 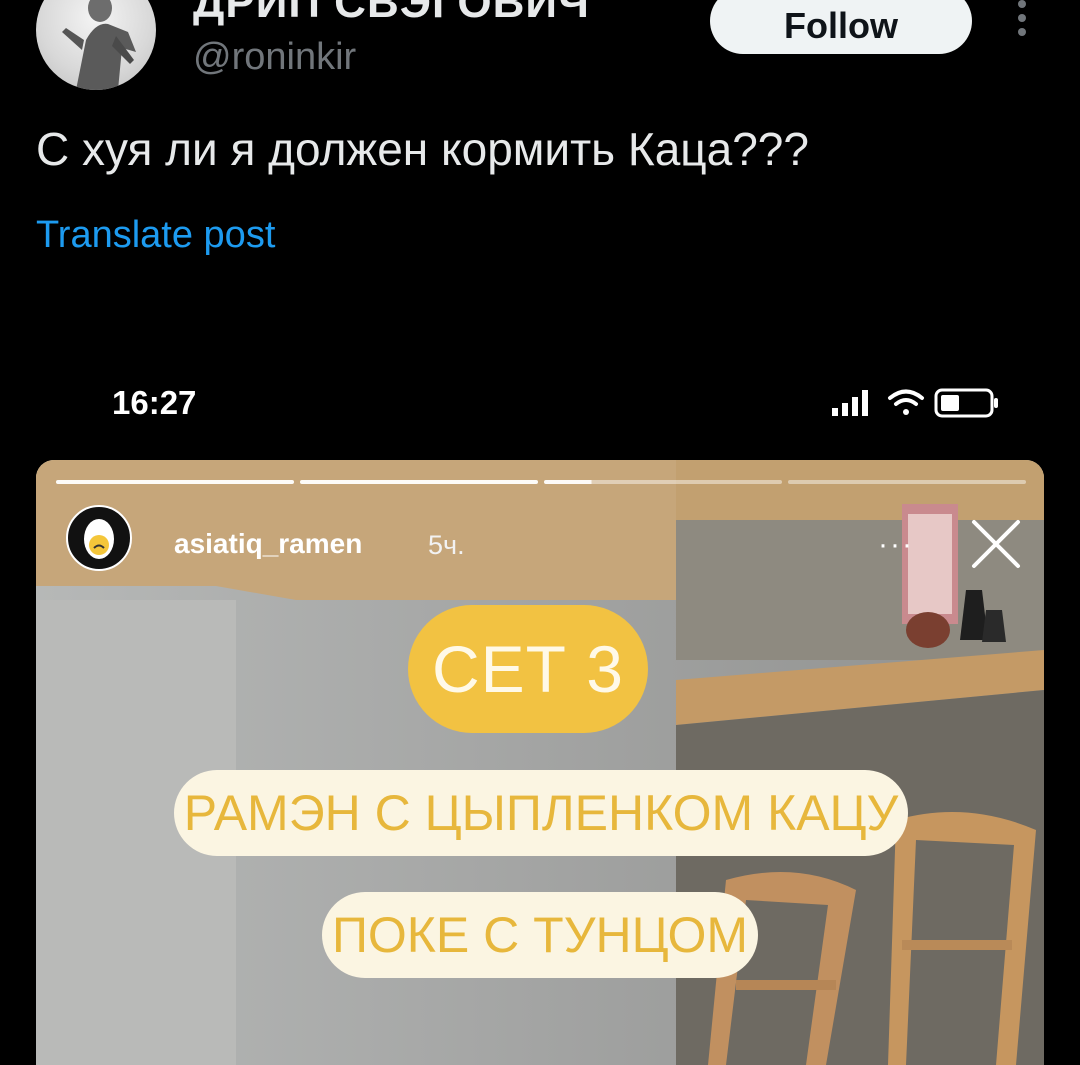 What do you see at coordinates (446, 545) in the screenshot?
I see `story-time: 5ч.` at bounding box center [446, 545].